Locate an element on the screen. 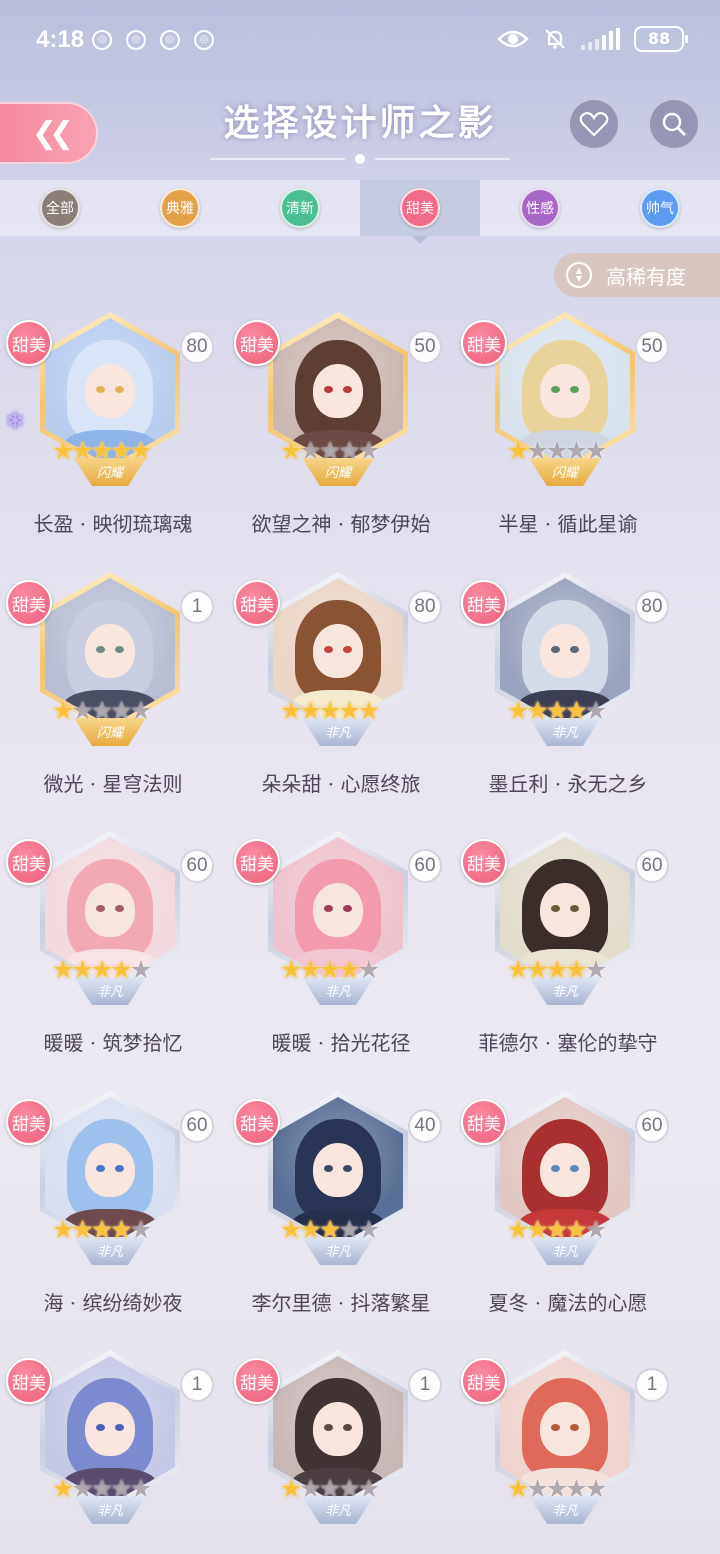 The width and height of the screenshot is (720, 1554). tab-3: 甜美 is located at coordinates (420, 212).